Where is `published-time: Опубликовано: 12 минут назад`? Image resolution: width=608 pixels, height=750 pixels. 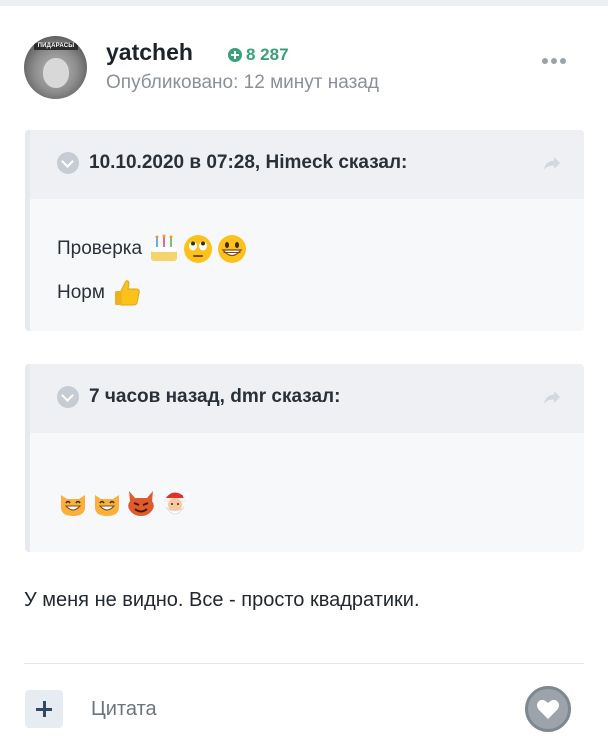
published-time: Опубликовано: 12 минут назад is located at coordinates (242, 82).